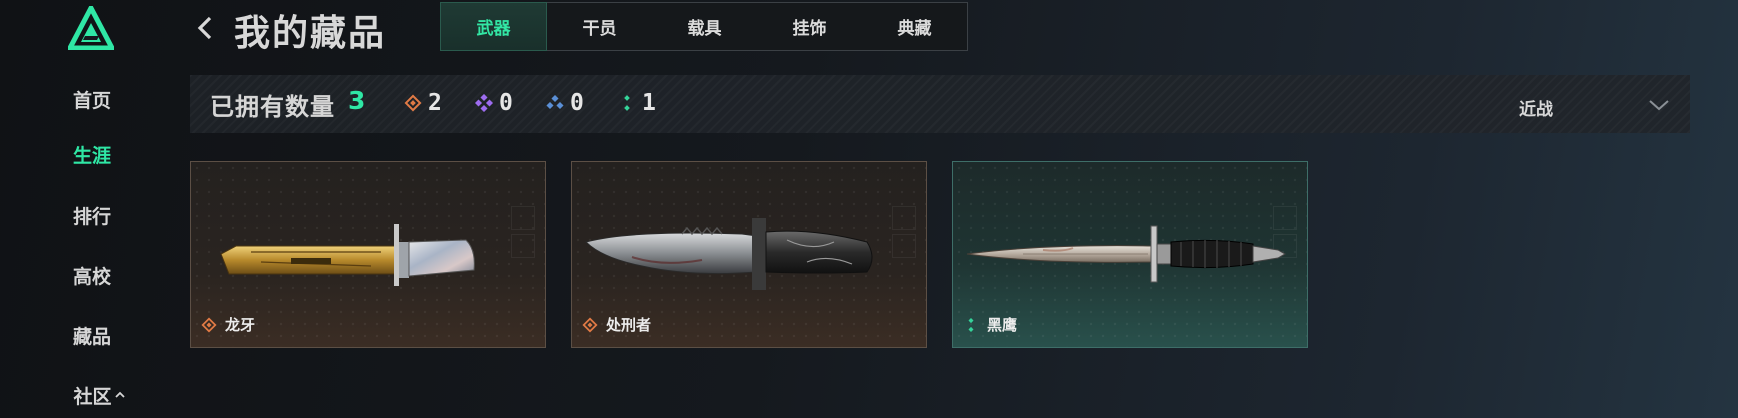 The height and width of the screenshot is (418, 1738). What do you see at coordinates (493, 26) in the screenshot?
I see `tab-weapons: 武器` at bounding box center [493, 26].